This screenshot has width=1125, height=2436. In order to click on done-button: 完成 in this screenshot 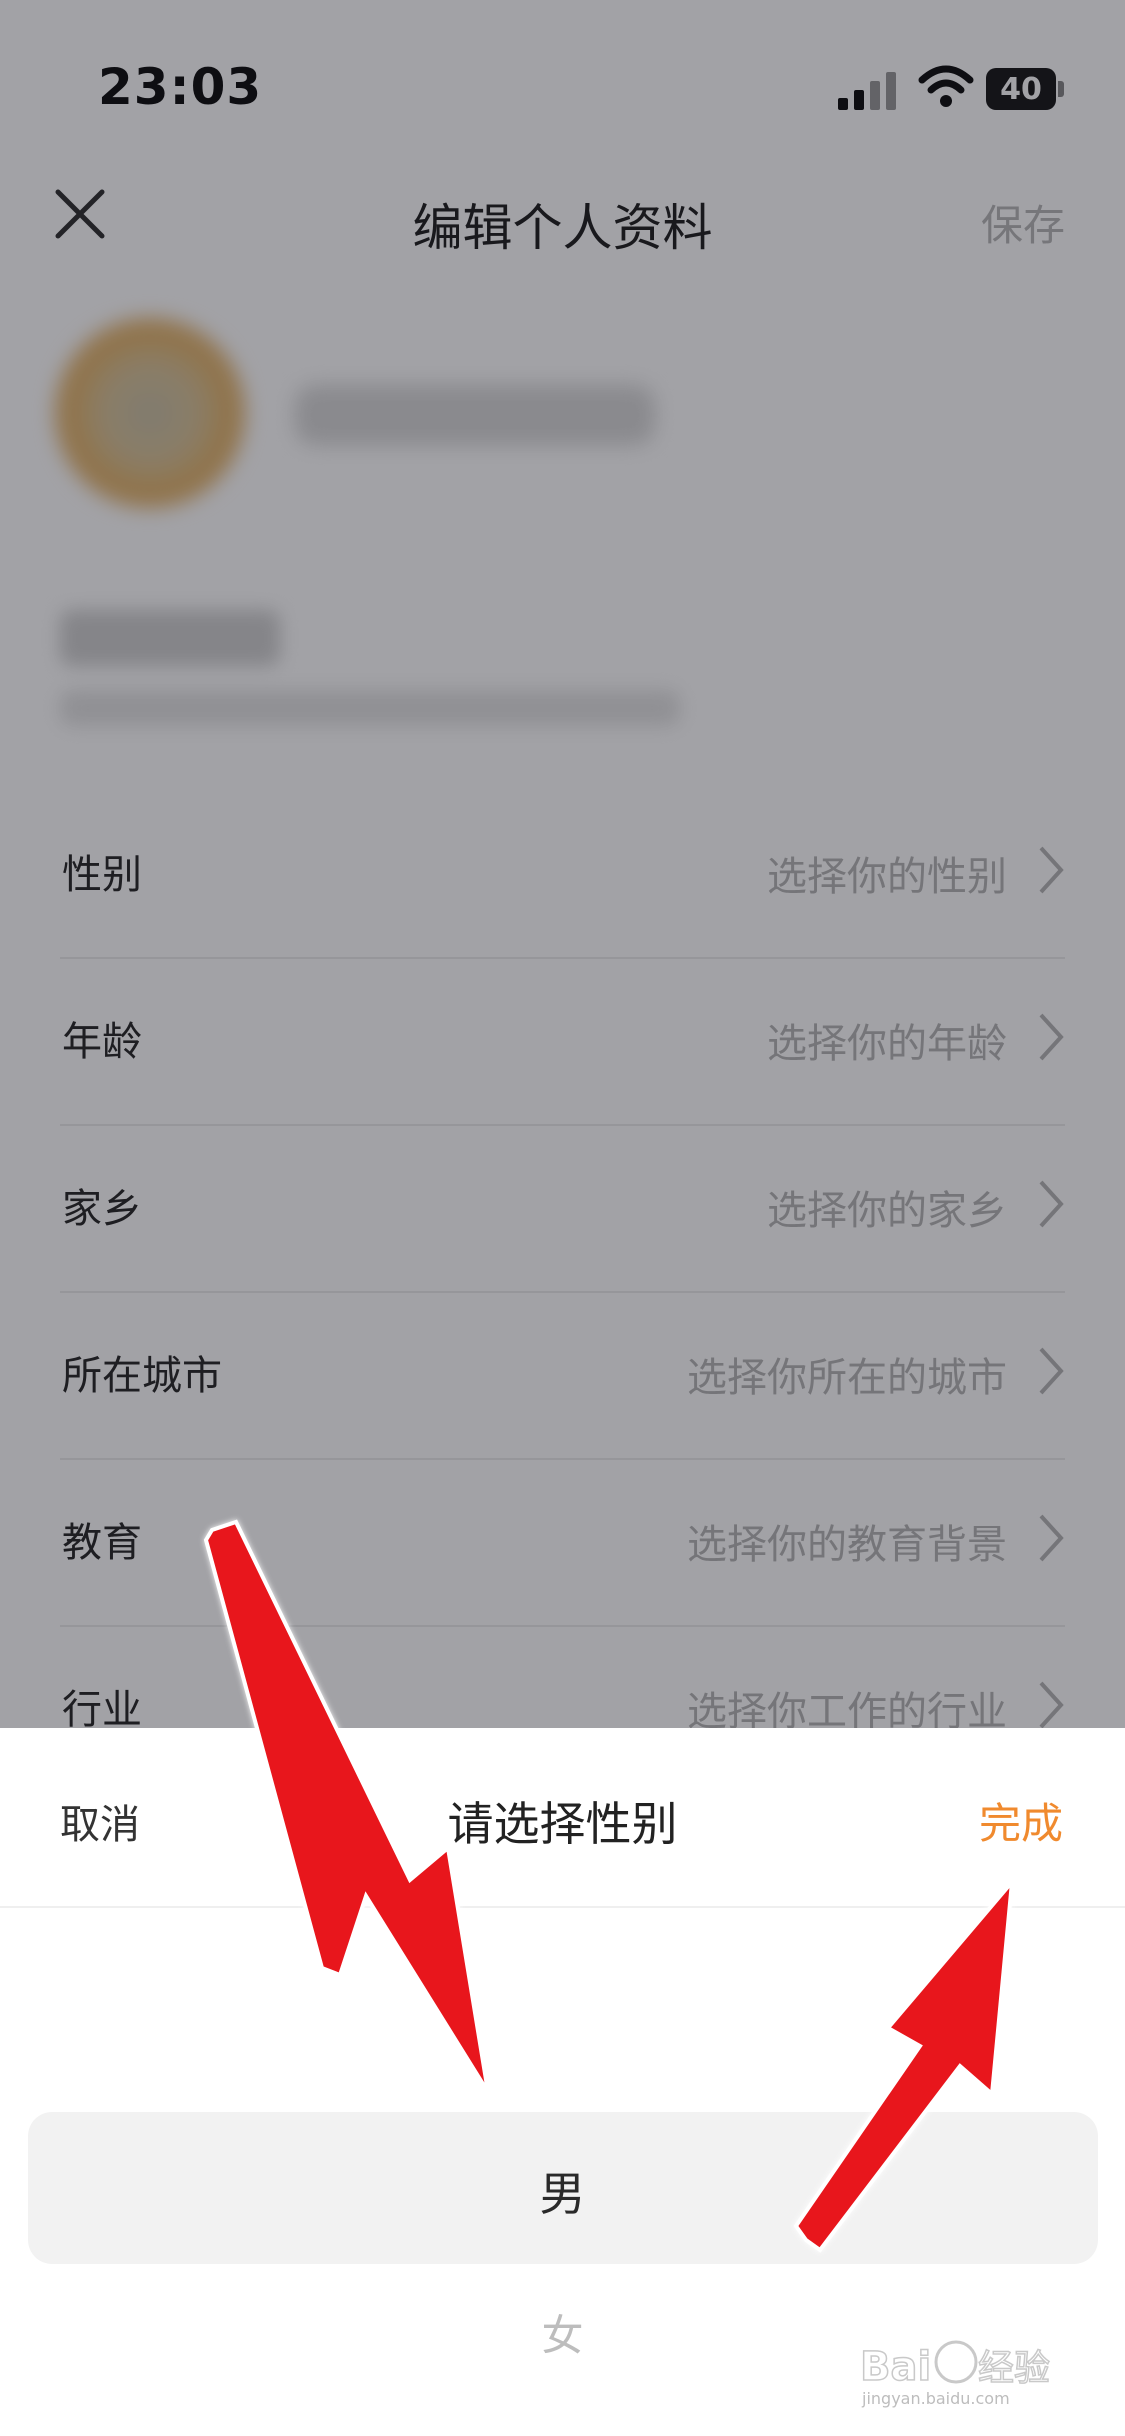, I will do `click(1021, 1820)`.